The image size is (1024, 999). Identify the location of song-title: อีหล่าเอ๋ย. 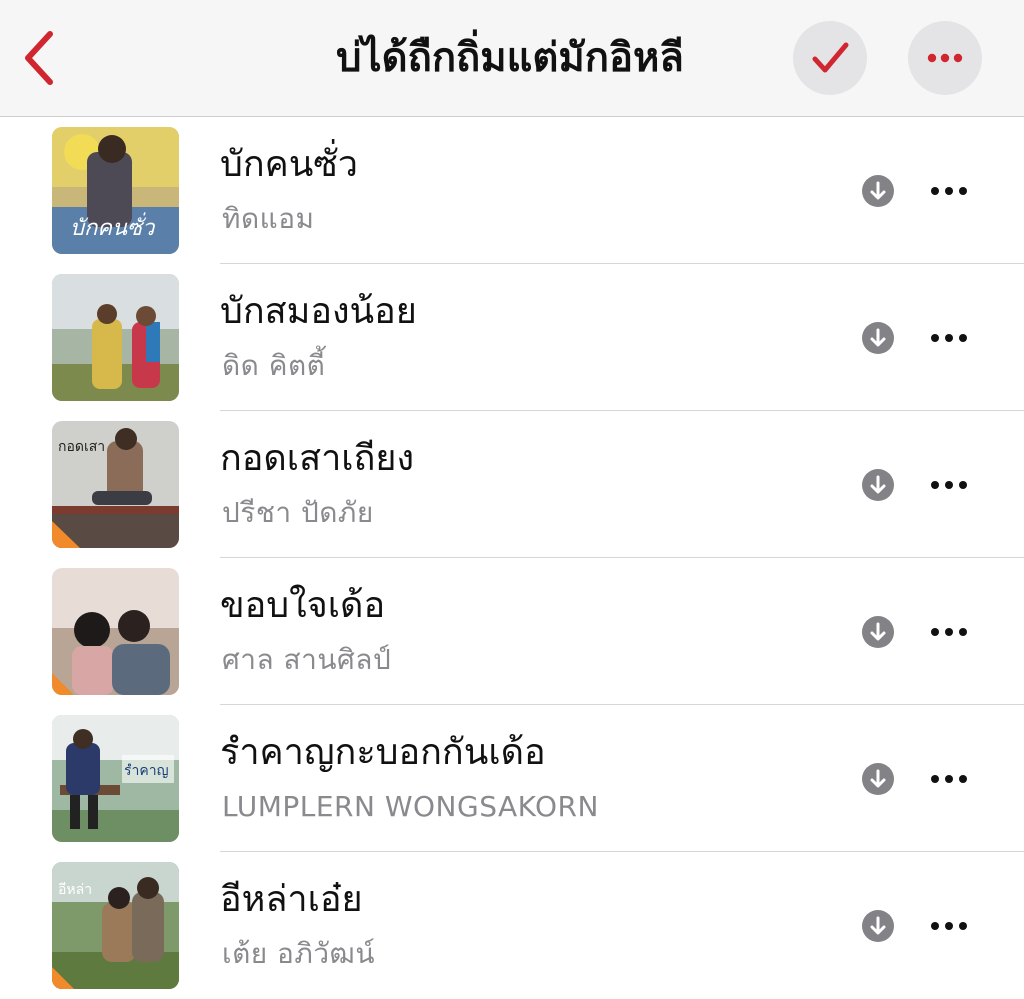
(291, 899).